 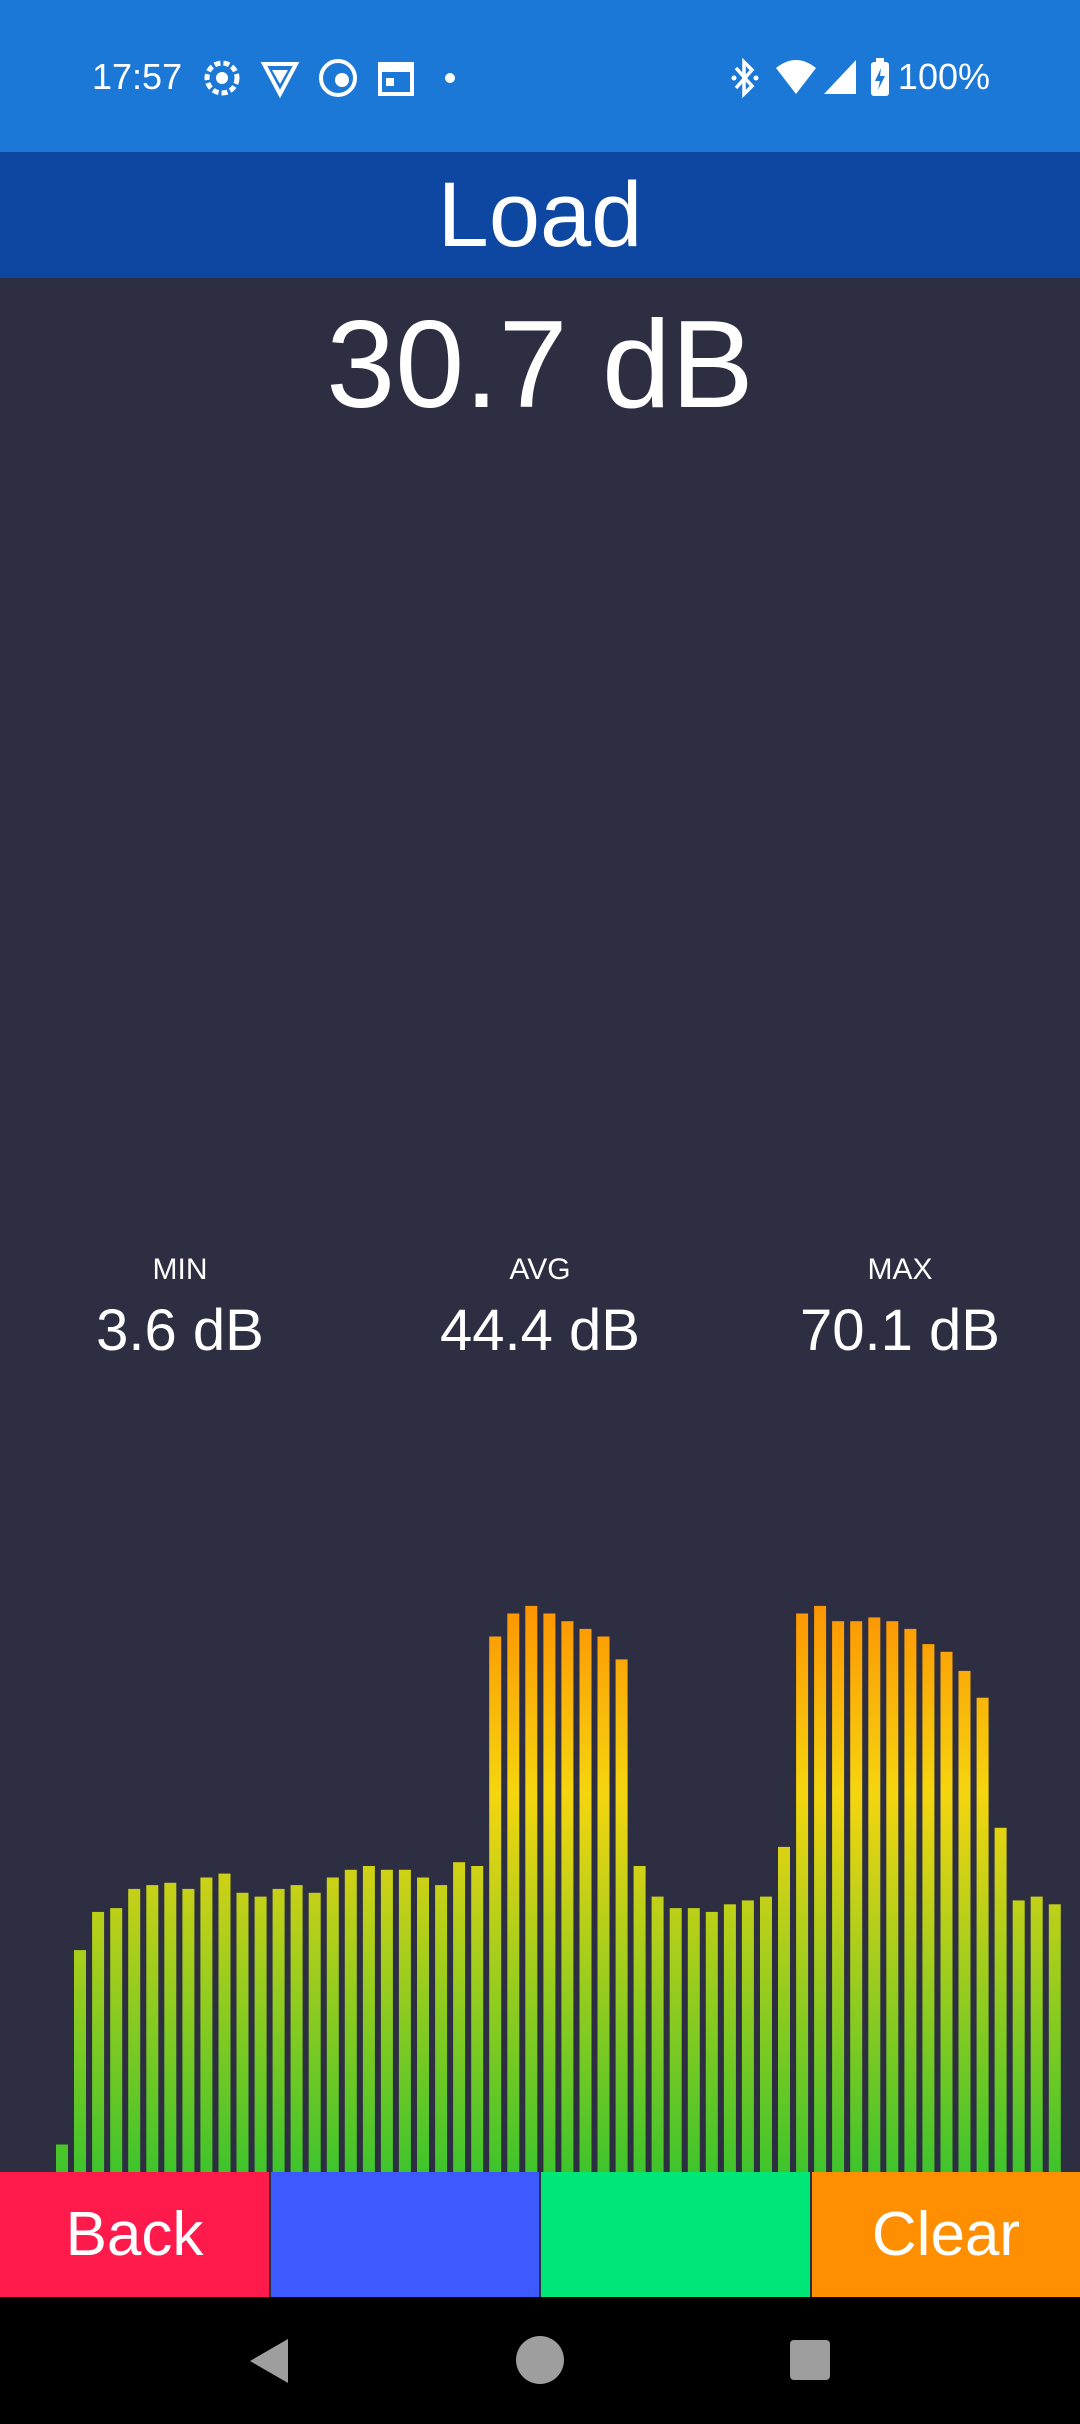 I want to click on nav-home-button, so click(x=540, y=2360).